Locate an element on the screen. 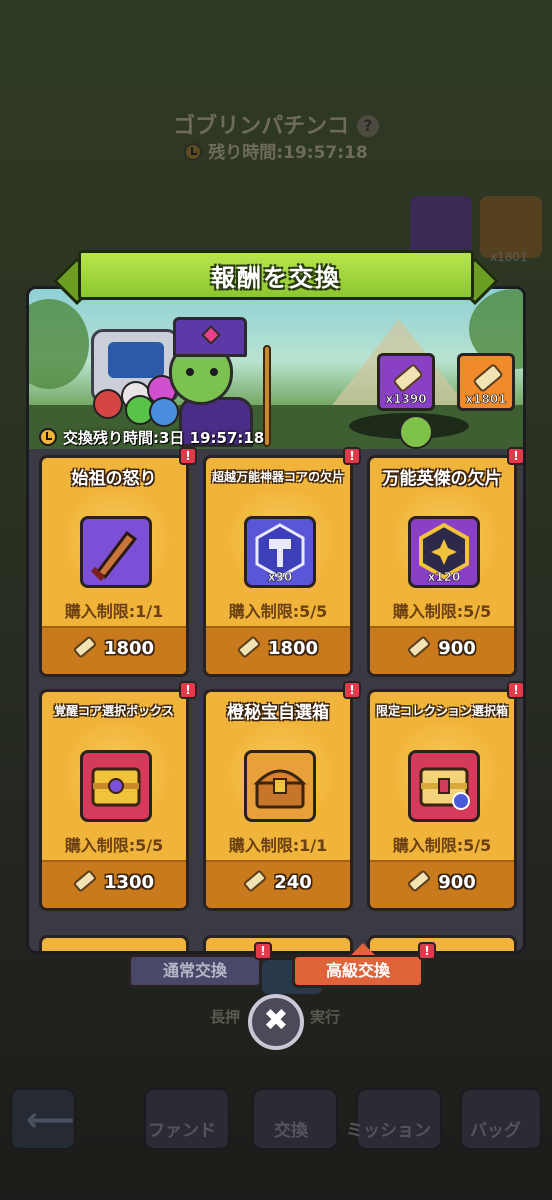  bg-currency-count: x1801 is located at coordinates (509, 257).